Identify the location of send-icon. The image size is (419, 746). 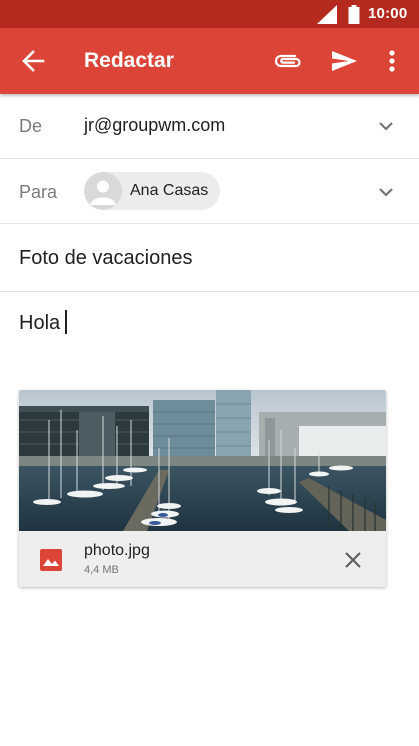
(344, 61).